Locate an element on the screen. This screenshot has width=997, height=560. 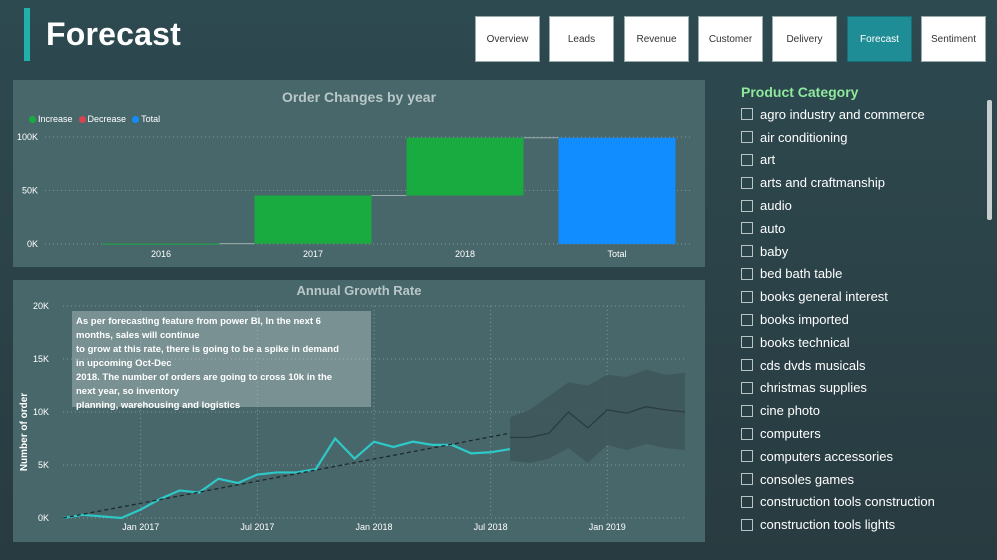
actual-orders-line is located at coordinates (286, 478).